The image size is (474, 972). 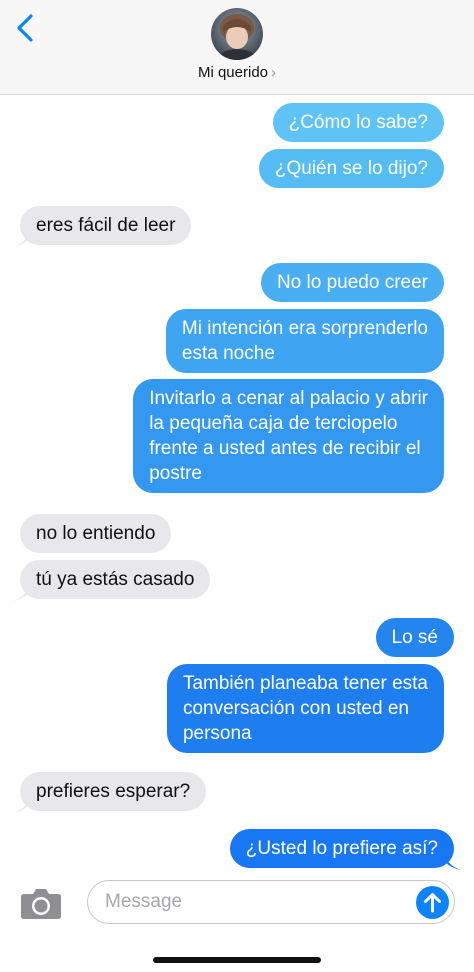 What do you see at coordinates (41, 903) in the screenshot?
I see `camera-icon` at bounding box center [41, 903].